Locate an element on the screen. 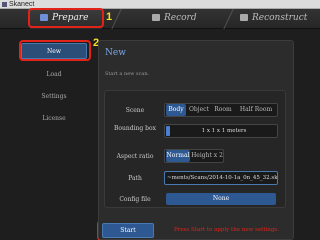 This screenshot has height=240, width=320. app-icon is located at coordinates (4, 4).